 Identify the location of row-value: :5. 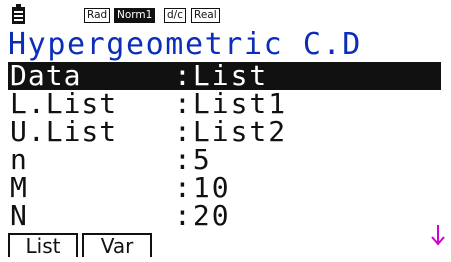
(193, 160).